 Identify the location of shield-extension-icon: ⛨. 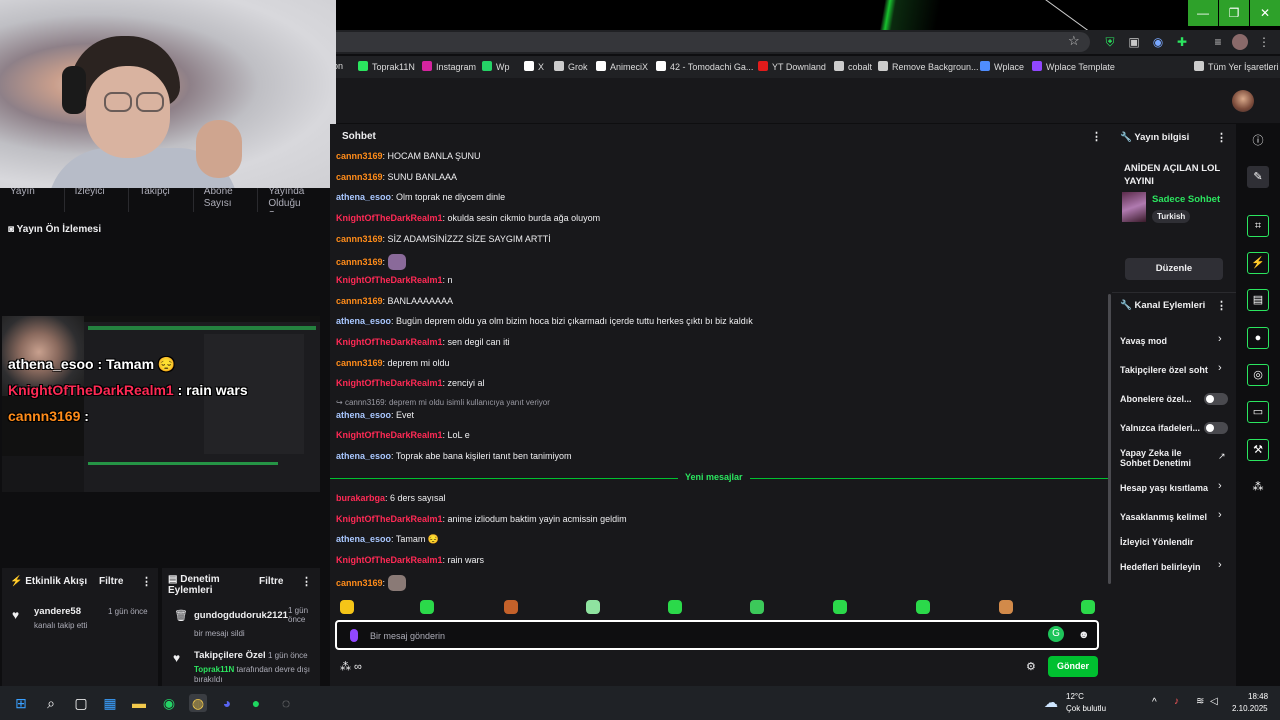
(1110, 42).